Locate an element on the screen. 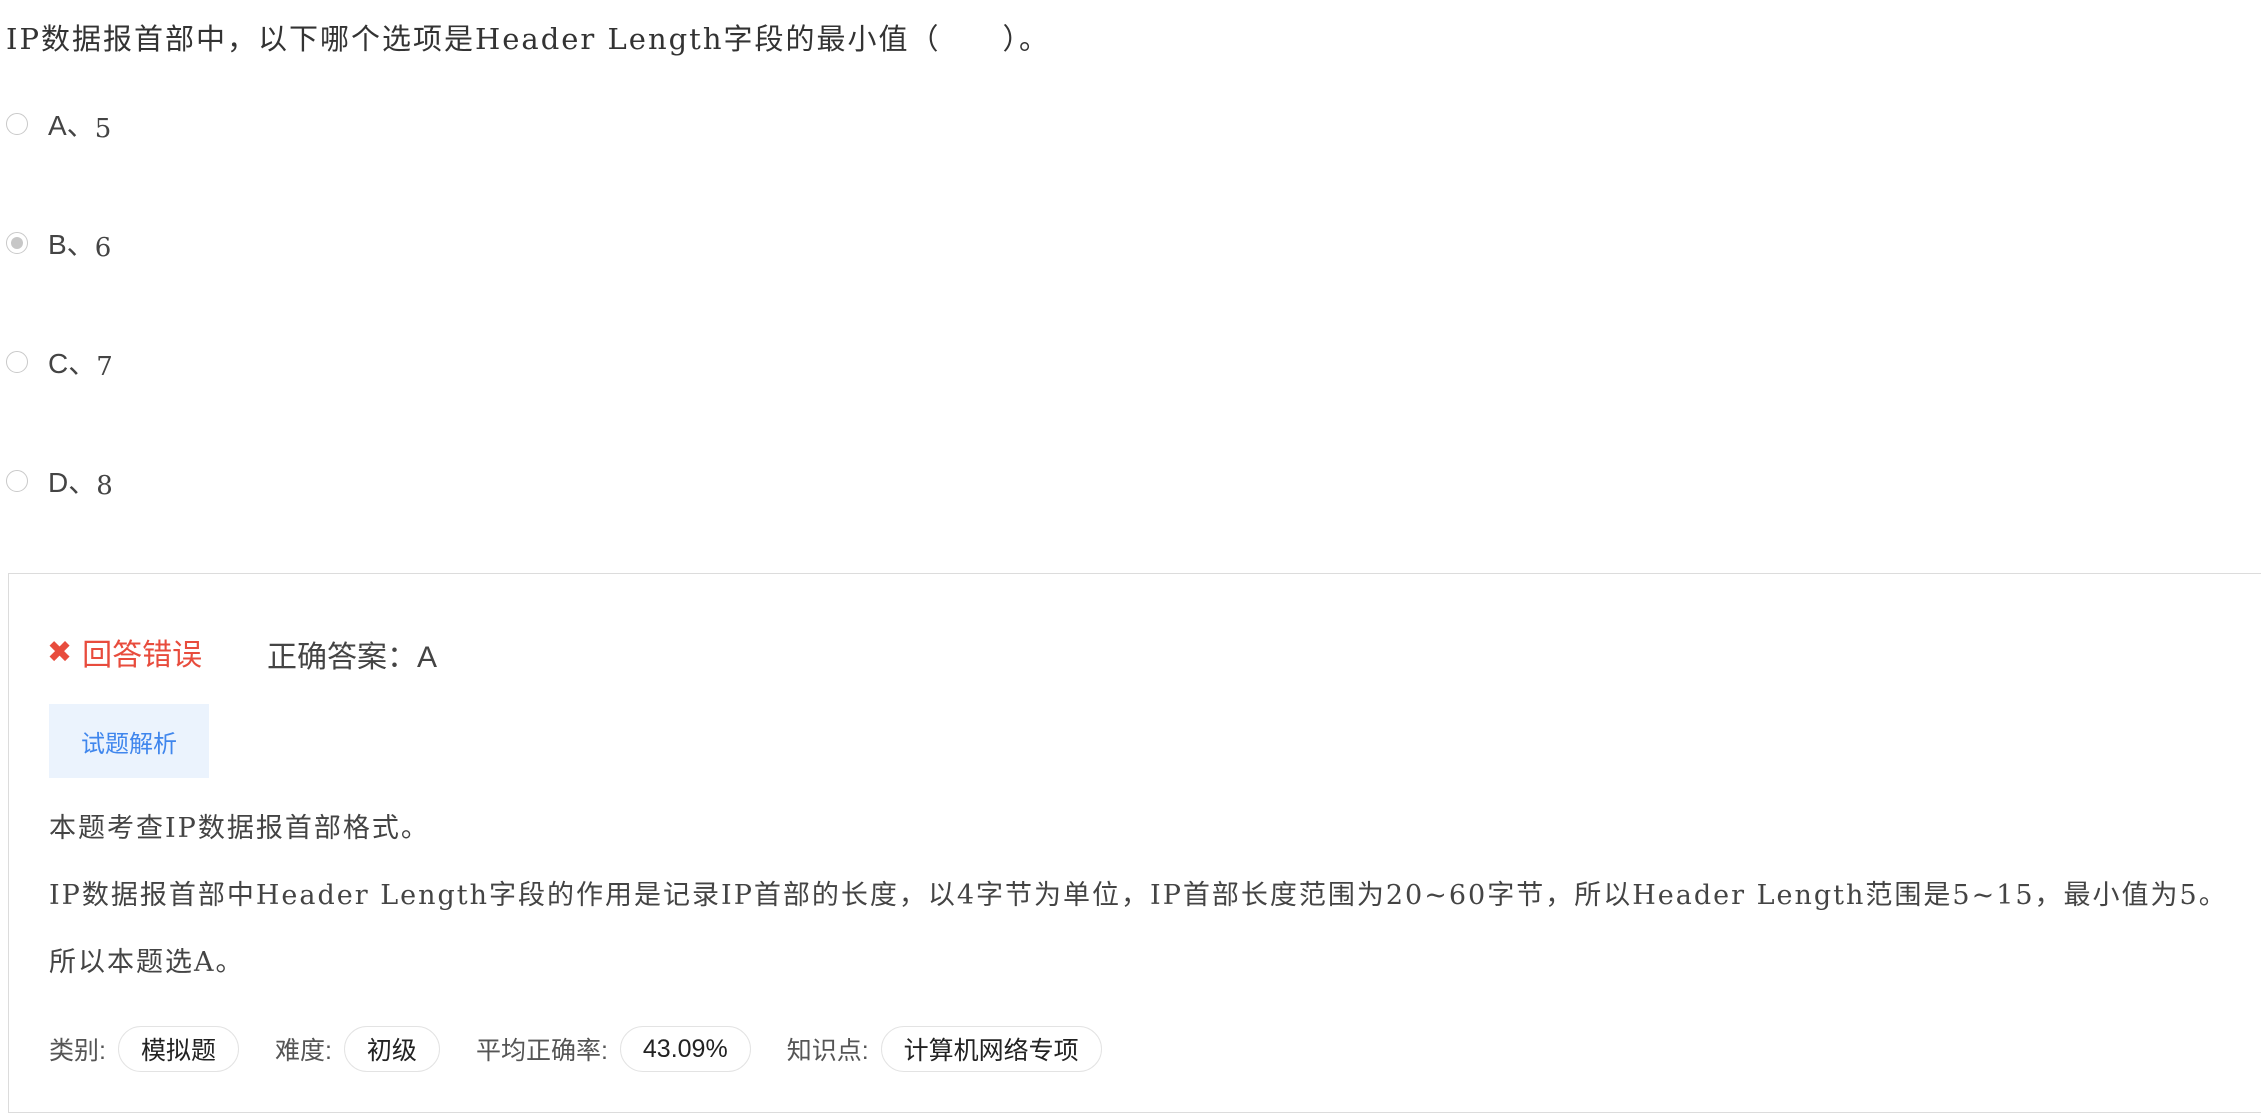  knowledge-badge: 计算机网络专项 is located at coordinates (991, 1049).